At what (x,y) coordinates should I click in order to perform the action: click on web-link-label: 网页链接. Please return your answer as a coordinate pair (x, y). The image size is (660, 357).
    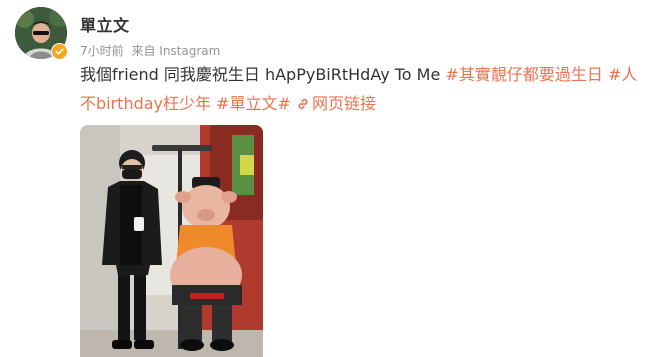
    Looking at the image, I should click on (344, 103).